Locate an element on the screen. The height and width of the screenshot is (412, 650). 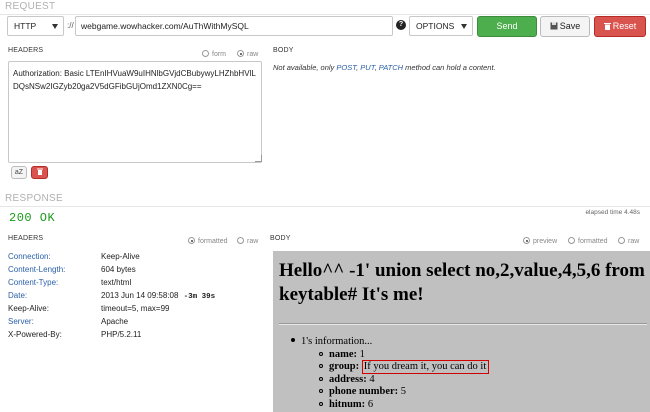
request-divider is located at coordinates (325, 14).